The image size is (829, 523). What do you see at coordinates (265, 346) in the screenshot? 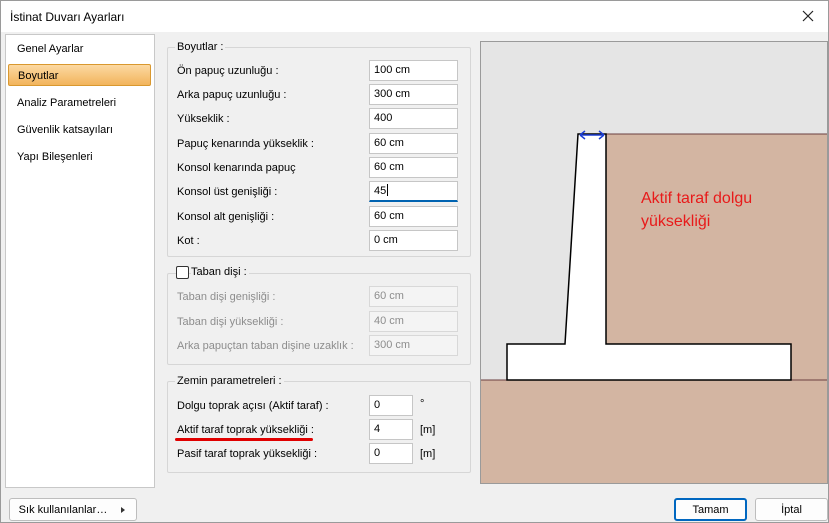
I see `field-label: Arka papuçtan taban dişine uzaklık :` at bounding box center [265, 346].